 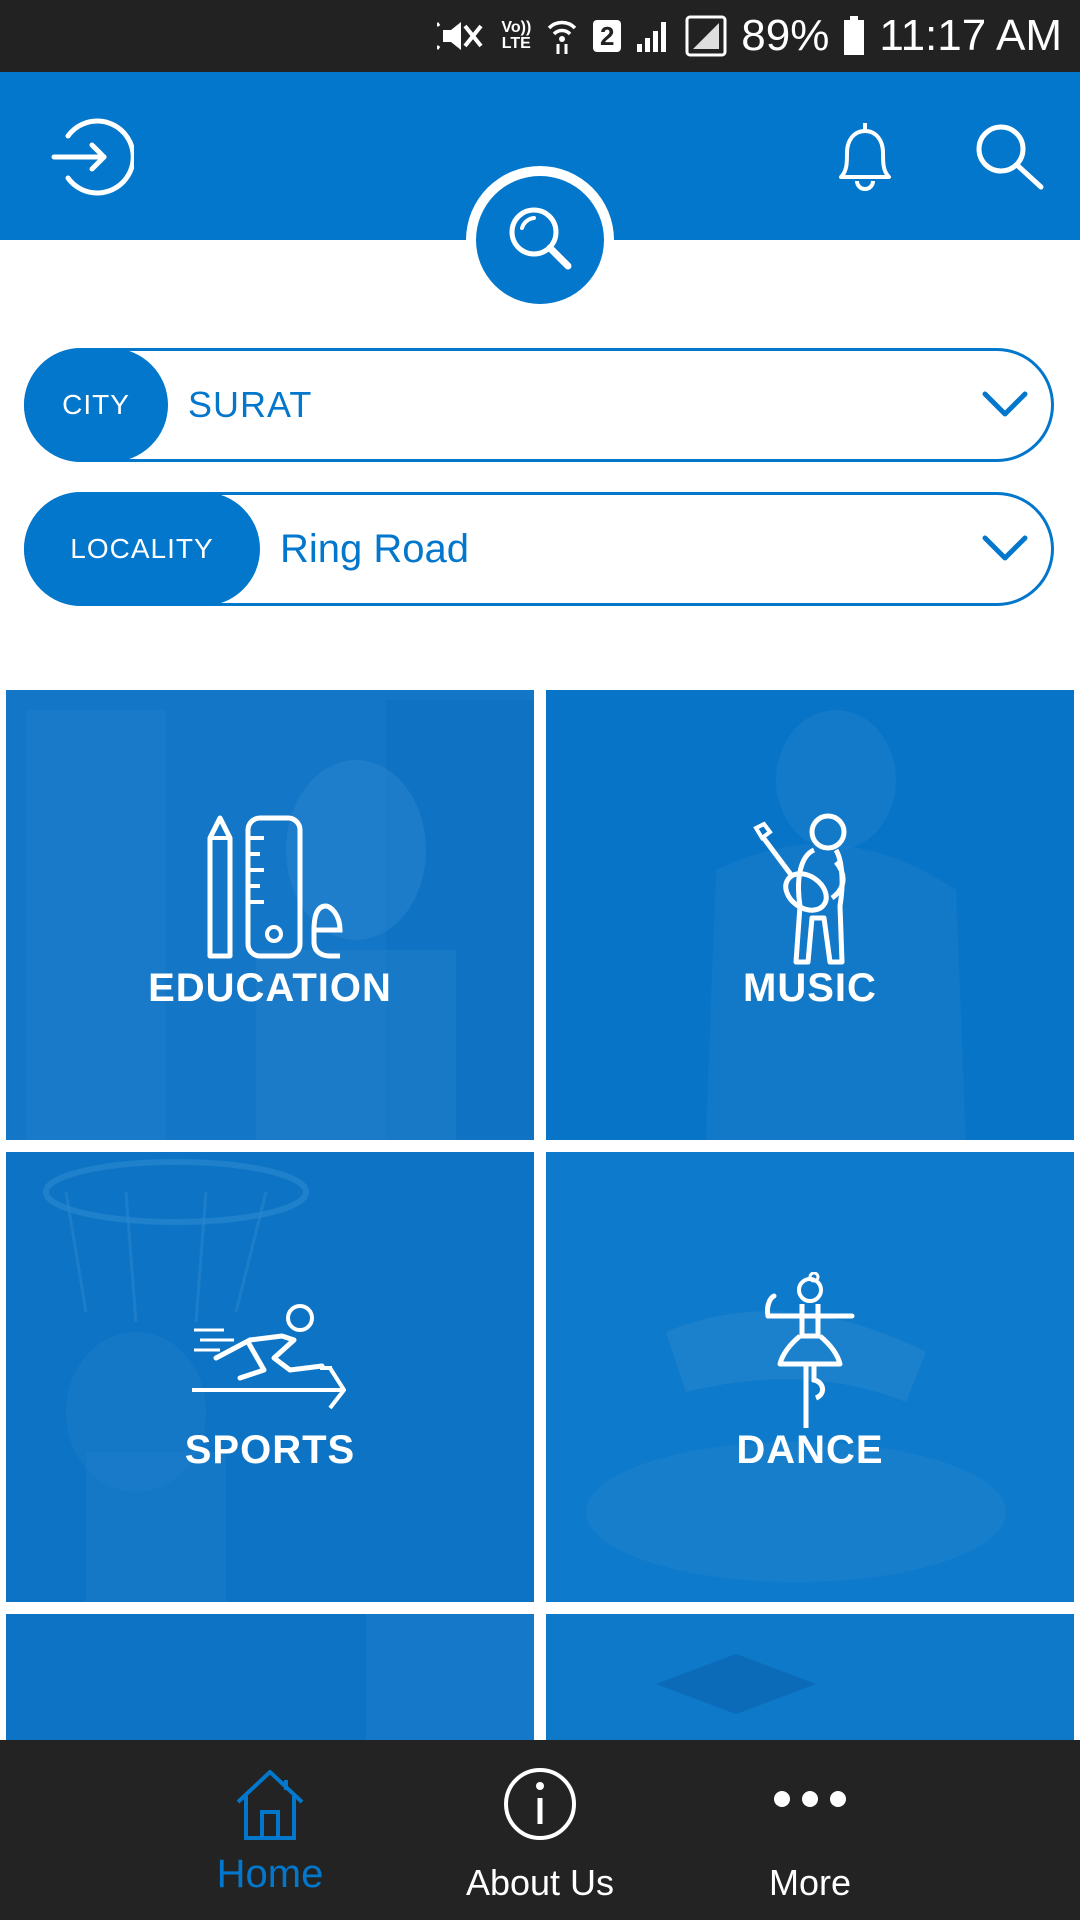 I want to click on bell-icon, so click(x=865, y=157).